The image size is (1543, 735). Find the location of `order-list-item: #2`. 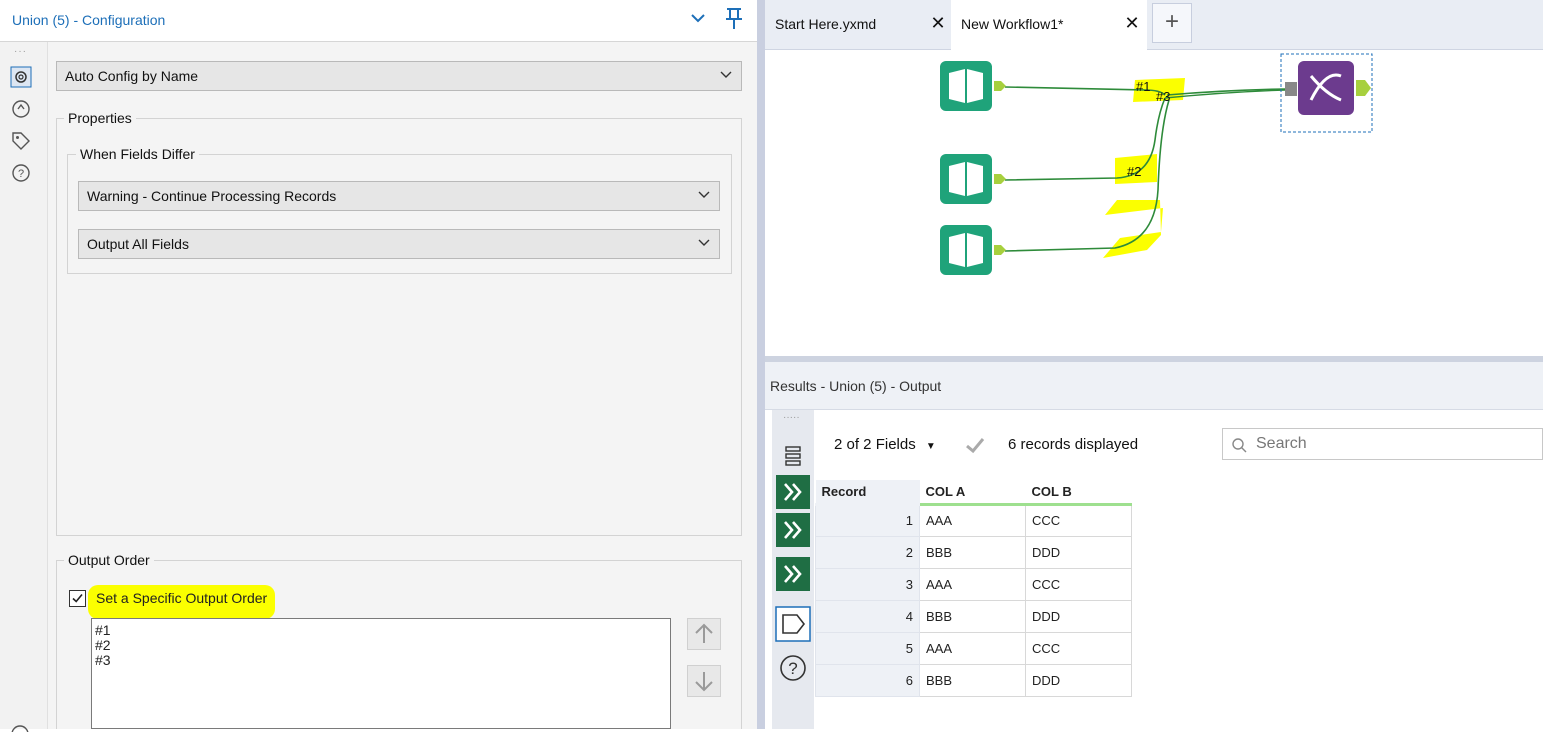

order-list-item: #2 is located at coordinates (382, 645).